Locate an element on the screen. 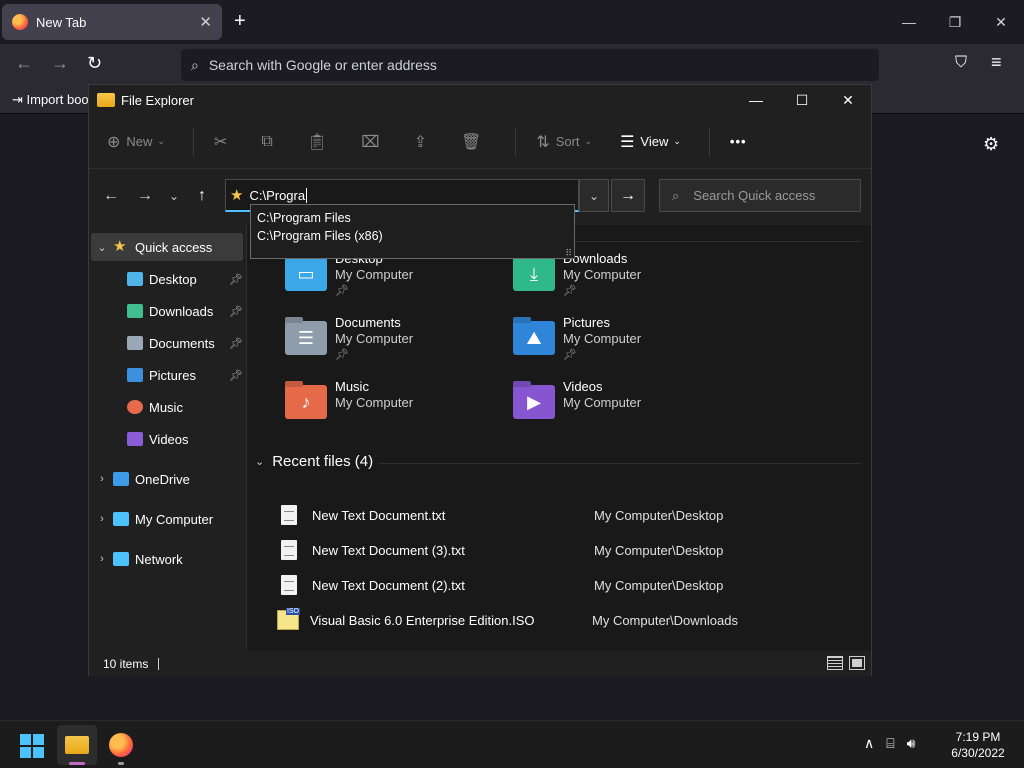 The height and width of the screenshot is (768, 1024). clock: 7:19 PM 6/30/2022 is located at coordinates (978, 745).